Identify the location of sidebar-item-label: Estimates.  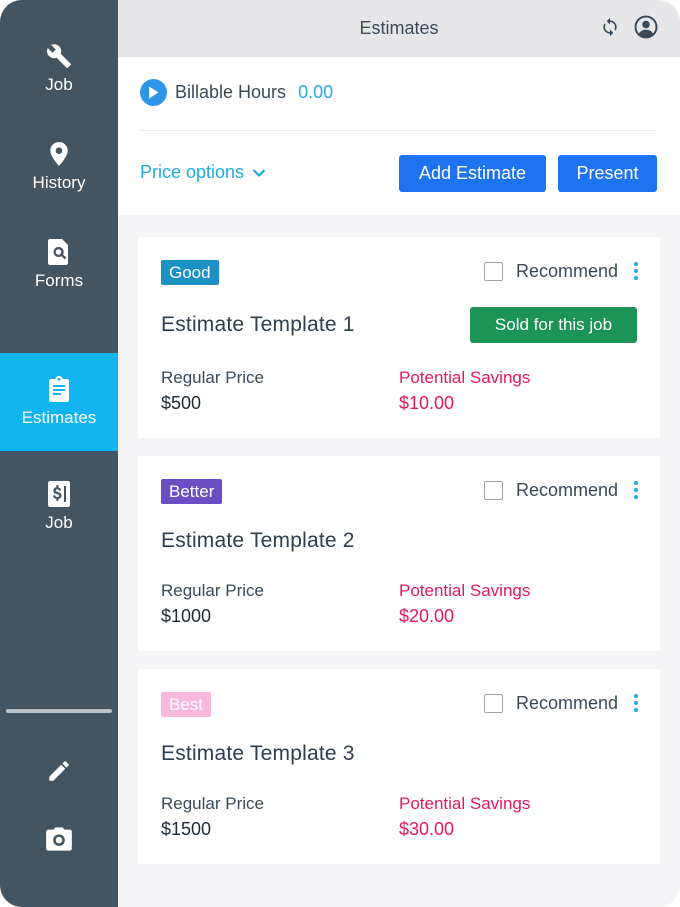
(59, 417).